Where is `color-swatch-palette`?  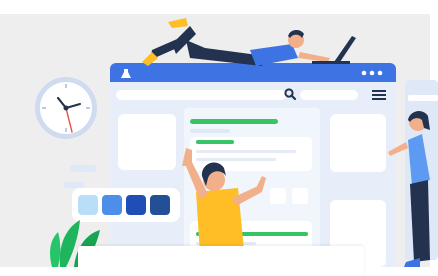
color-swatch-palette is located at coordinates (126, 205).